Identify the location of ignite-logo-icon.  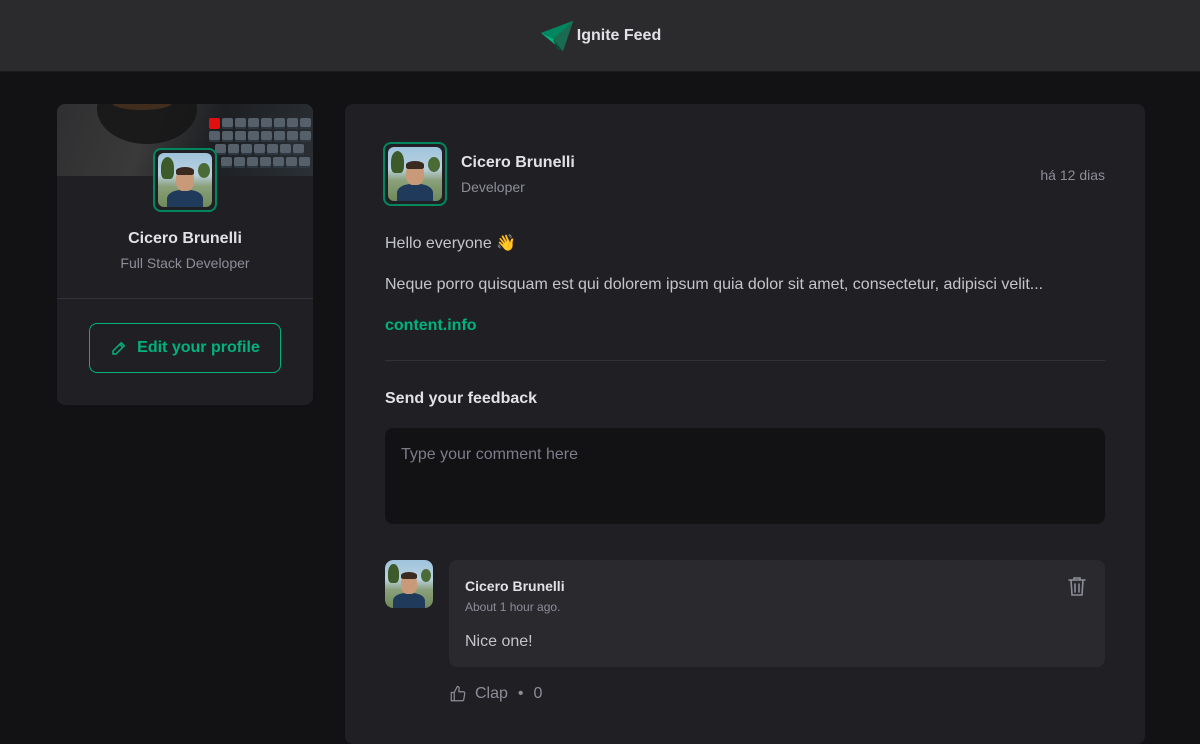
(556, 35).